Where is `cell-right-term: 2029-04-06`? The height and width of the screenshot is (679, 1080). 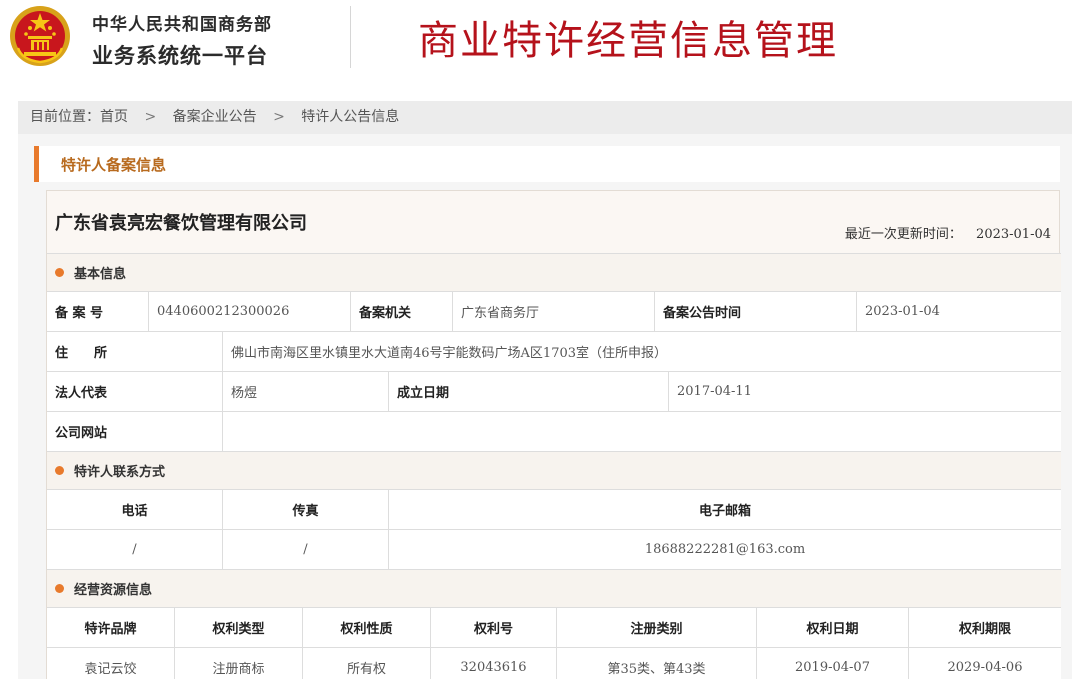 cell-right-term: 2029-04-06 is located at coordinates (985, 667).